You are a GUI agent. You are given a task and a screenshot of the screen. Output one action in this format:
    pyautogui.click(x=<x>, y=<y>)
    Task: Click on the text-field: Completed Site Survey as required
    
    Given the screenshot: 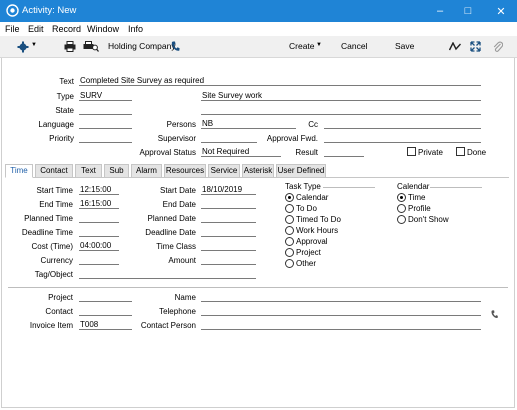 What is the action you would take?
    pyautogui.click(x=280, y=81)
    